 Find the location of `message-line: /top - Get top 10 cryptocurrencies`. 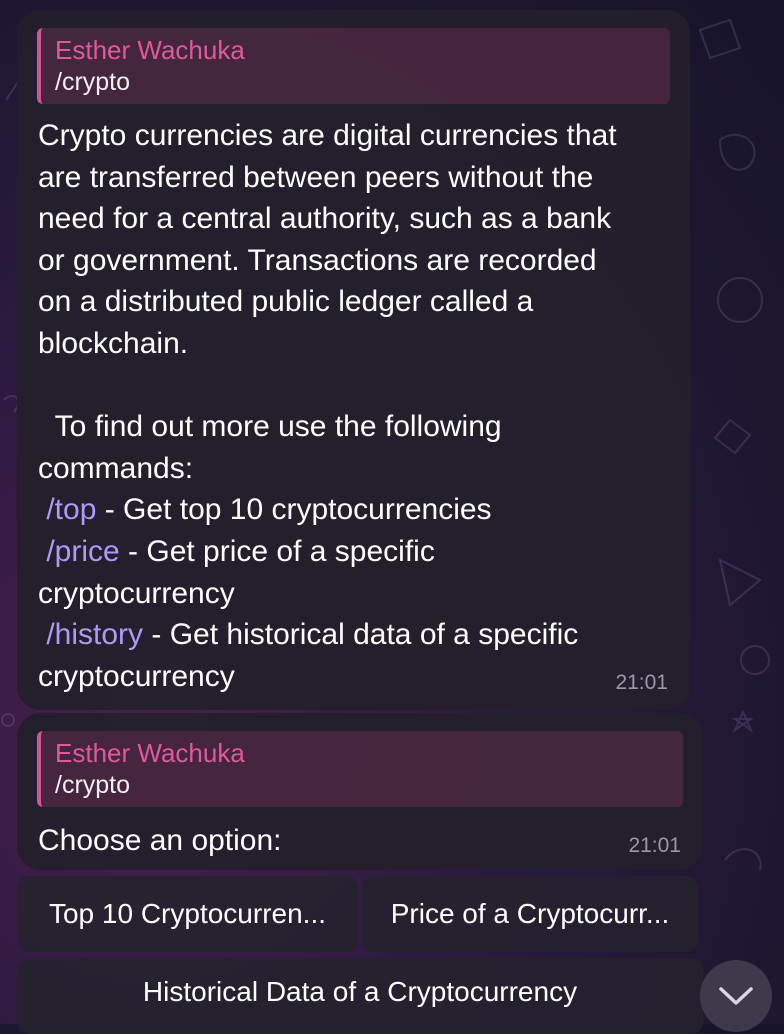

message-line: /top - Get top 10 cryptocurrencies is located at coordinates (355, 510).